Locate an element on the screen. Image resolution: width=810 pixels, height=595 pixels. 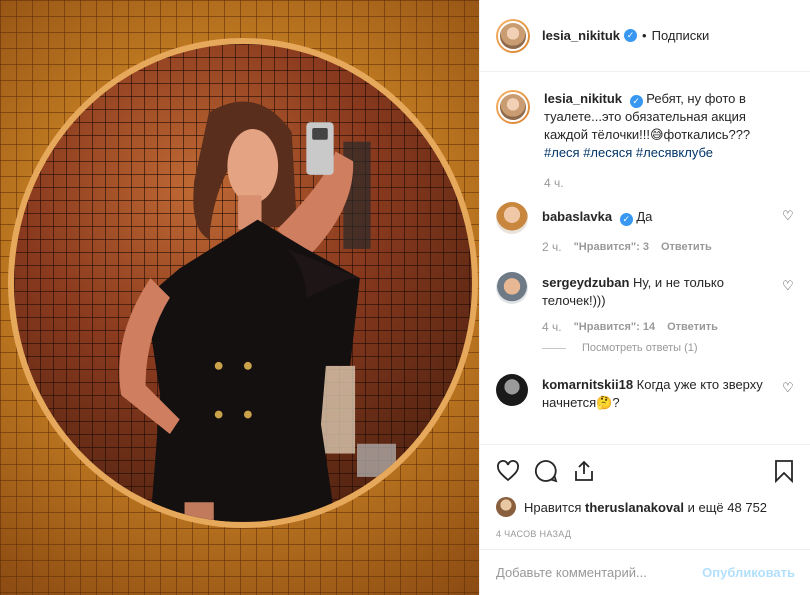
caption-time: 4 ч. is located at coordinates (554, 183).